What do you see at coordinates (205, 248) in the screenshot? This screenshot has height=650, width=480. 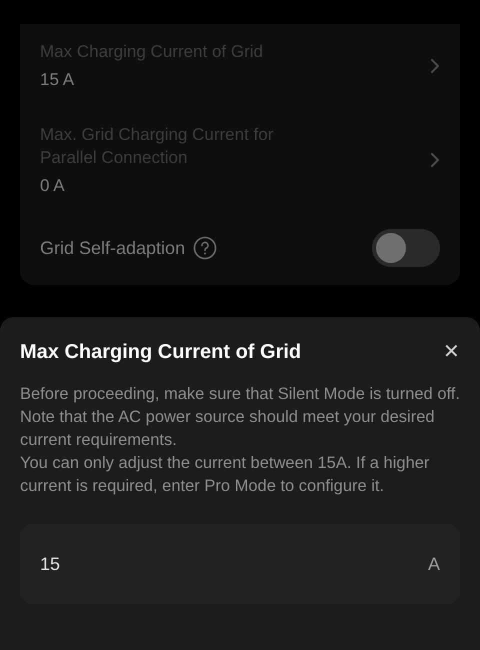 I see `help-icon` at bounding box center [205, 248].